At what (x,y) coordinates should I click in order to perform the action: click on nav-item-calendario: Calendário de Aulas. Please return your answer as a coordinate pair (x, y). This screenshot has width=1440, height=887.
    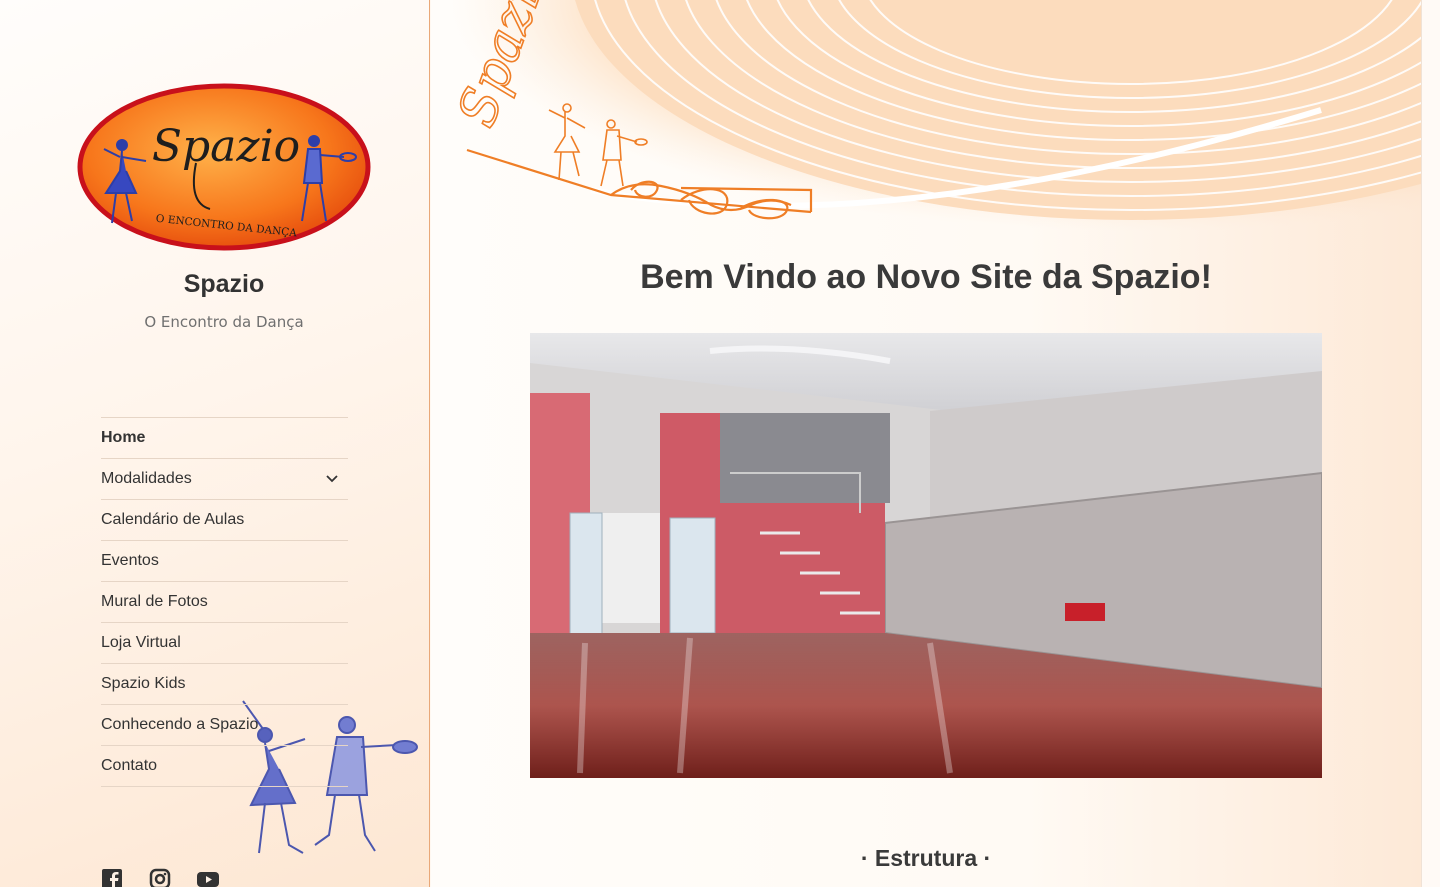
    Looking at the image, I should click on (224, 520).